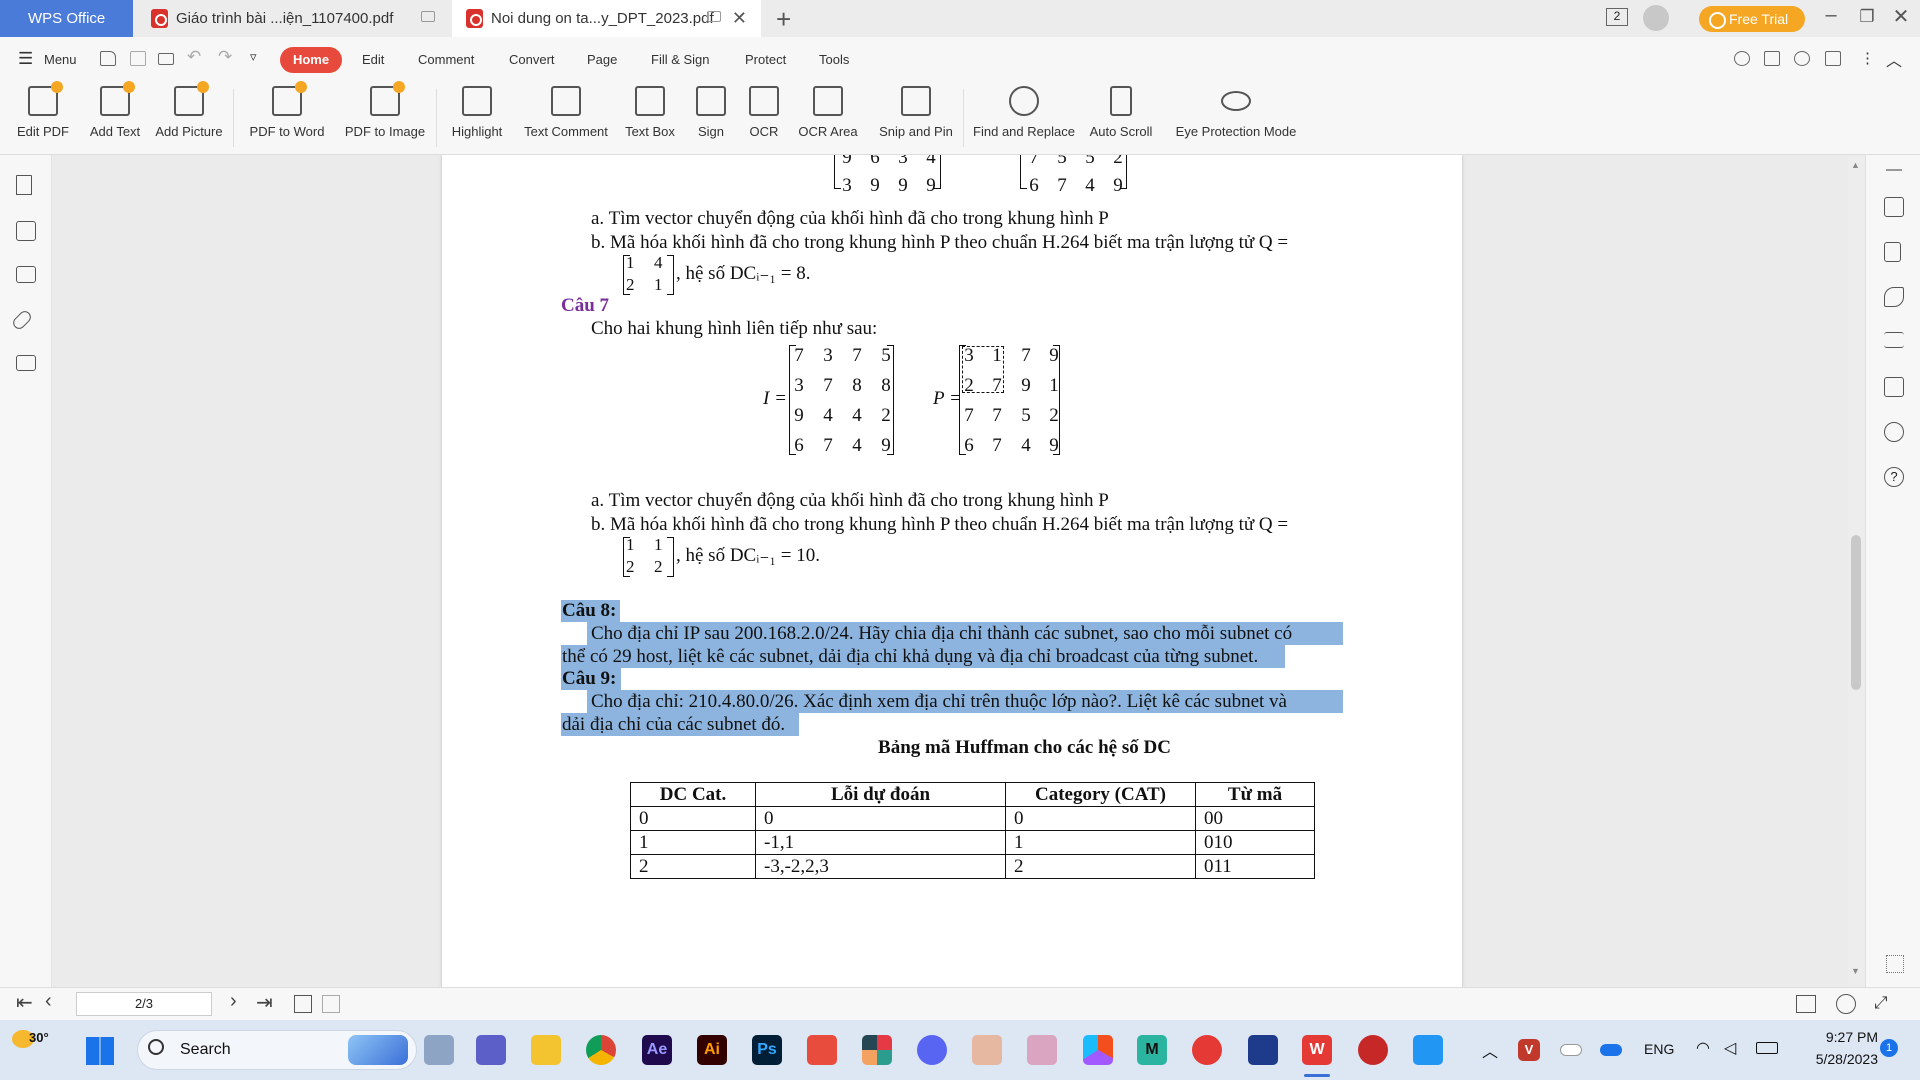 This screenshot has height=1080, width=1920. What do you see at coordinates (828, 118) in the screenshot?
I see `ocr-area-button: OCR Area` at bounding box center [828, 118].